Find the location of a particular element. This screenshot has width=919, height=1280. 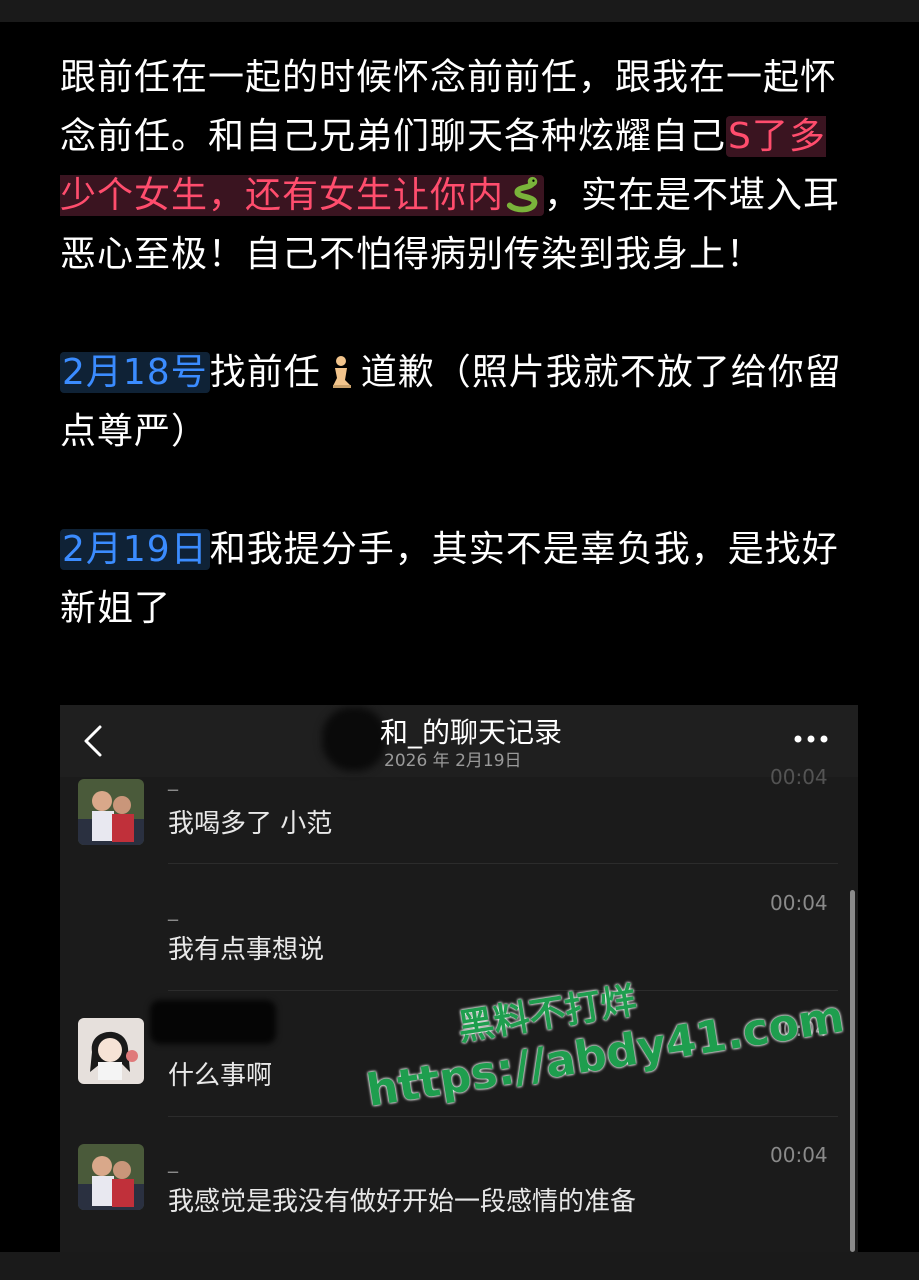

chat-message: _ 00:04 我感觉是我没有做好开始一段感情的准备 is located at coordinates (459, 1195).